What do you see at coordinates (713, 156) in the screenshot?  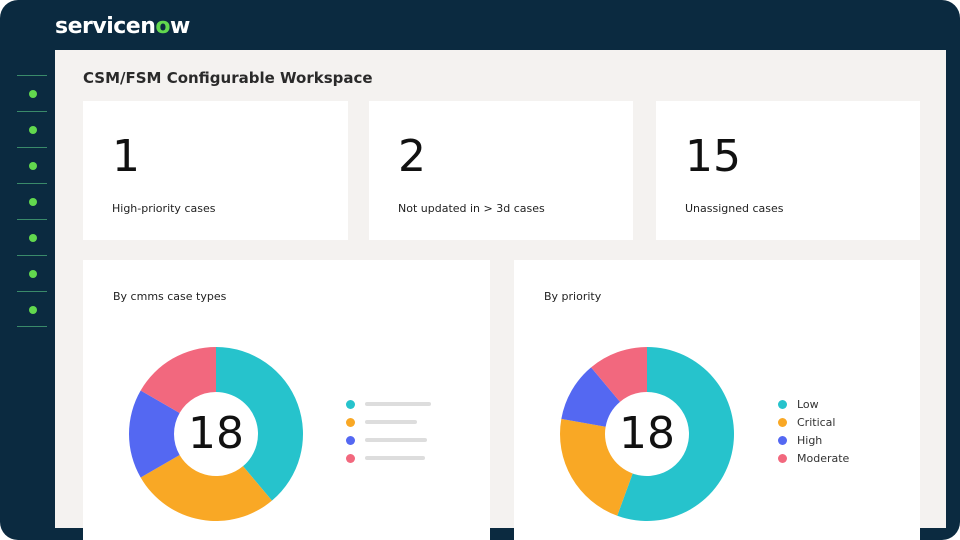 I see `kpi-value: 15` at bounding box center [713, 156].